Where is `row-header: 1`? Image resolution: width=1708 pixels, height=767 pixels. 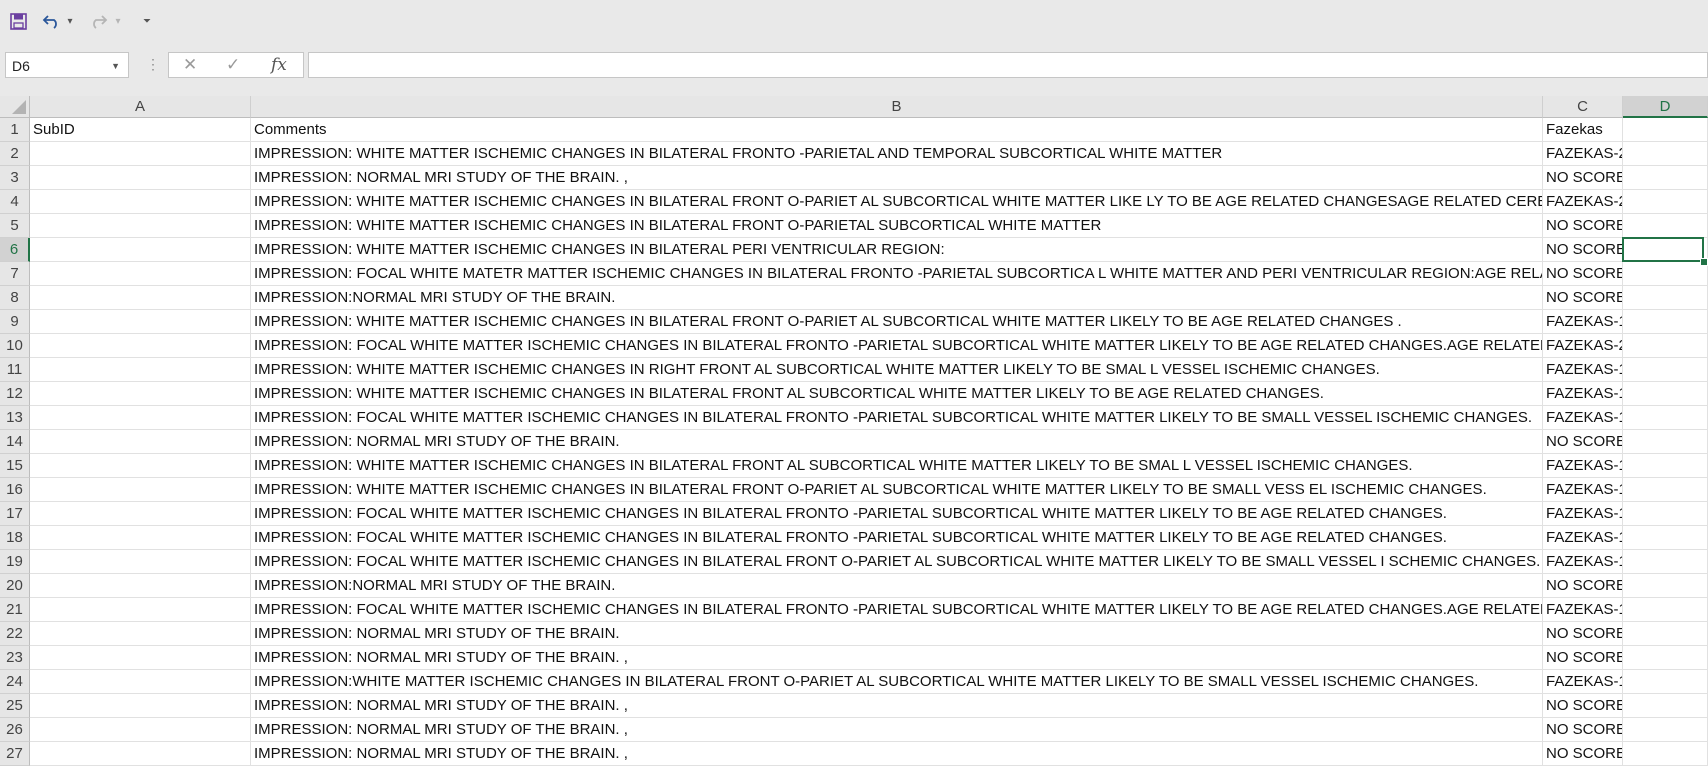
row-header: 1 is located at coordinates (15, 130).